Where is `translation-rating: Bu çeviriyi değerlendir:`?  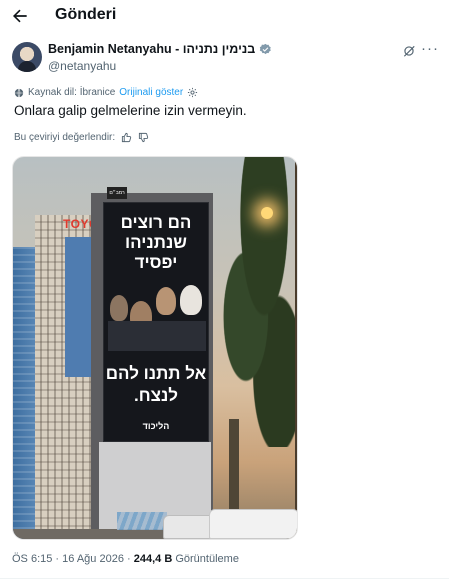 translation-rating: Bu çeviriyi değerlendir: is located at coordinates (81, 137).